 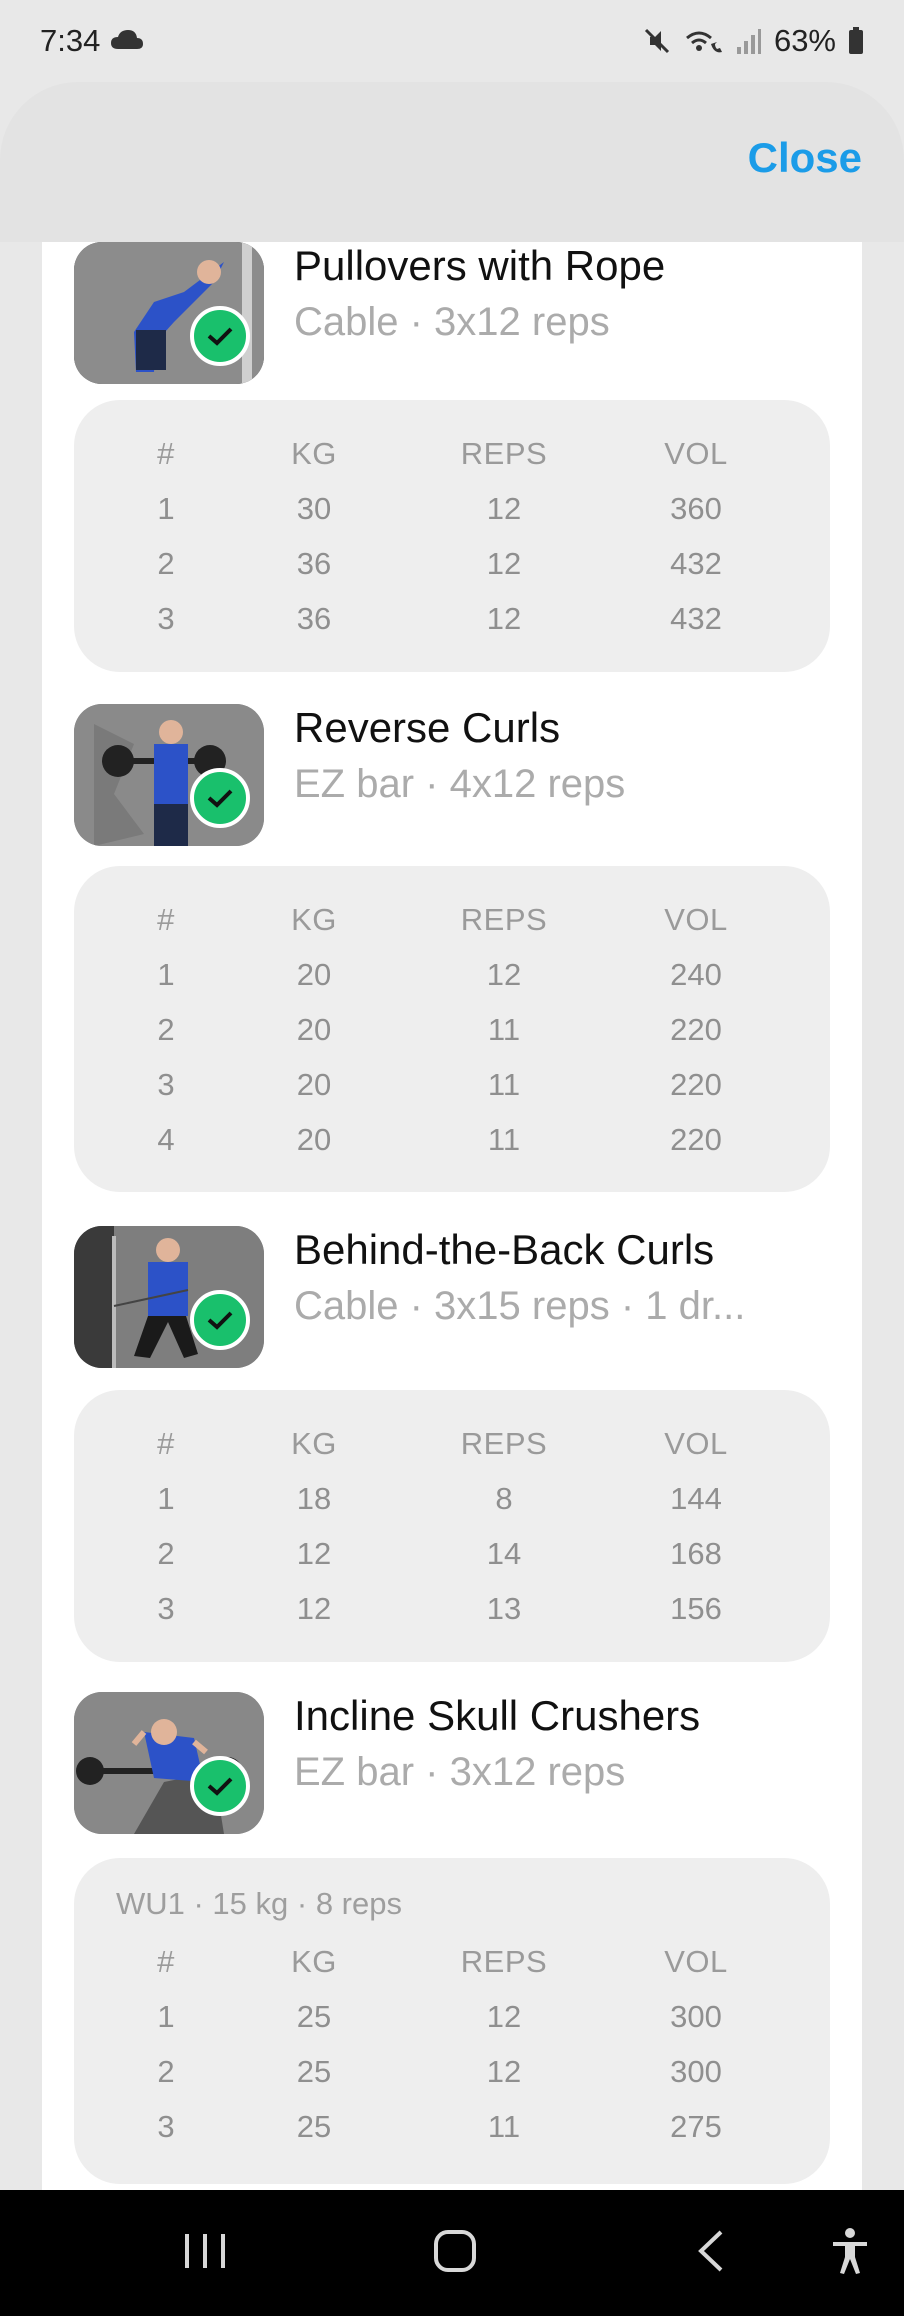 I want to click on back-chevron-icon, so click(x=710, y=2253).